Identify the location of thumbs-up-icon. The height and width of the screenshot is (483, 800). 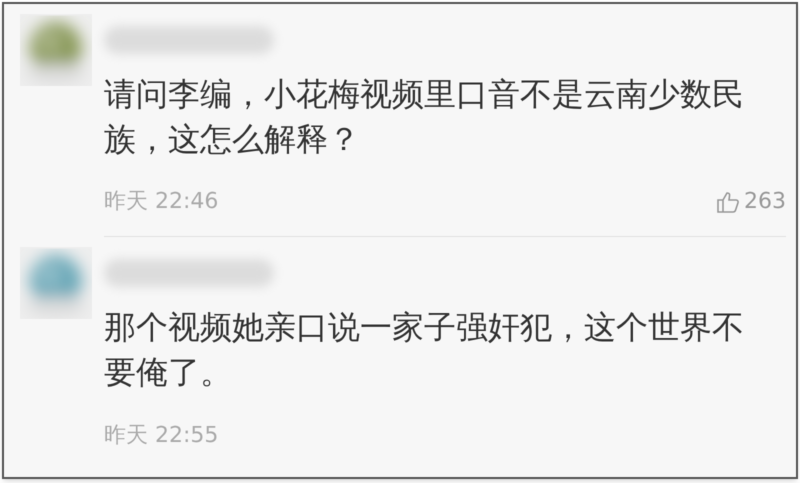
(728, 201).